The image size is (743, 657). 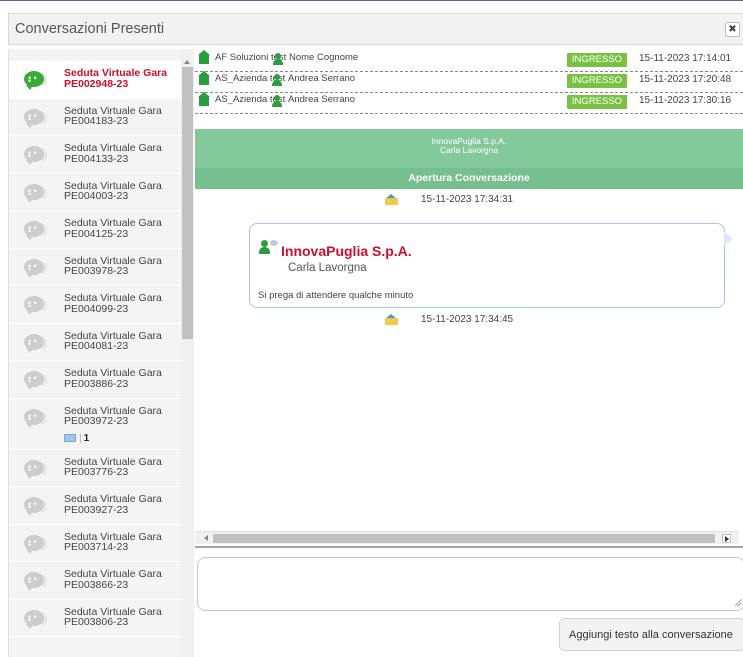 I want to click on conversation-code: PE004133-23, so click(x=96, y=158).